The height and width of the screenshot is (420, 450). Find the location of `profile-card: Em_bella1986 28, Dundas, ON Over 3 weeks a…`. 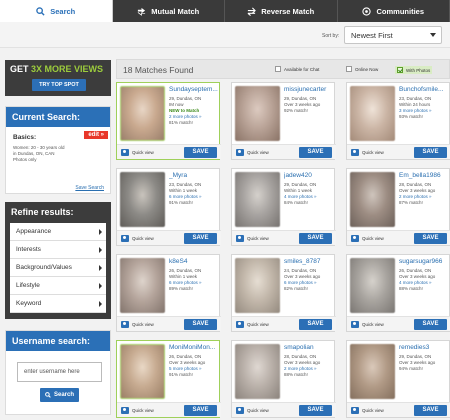

profile-card: Em_bella1986 28, Dundas, ON Over 3 weeks a… is located at coordinates (398, 207).